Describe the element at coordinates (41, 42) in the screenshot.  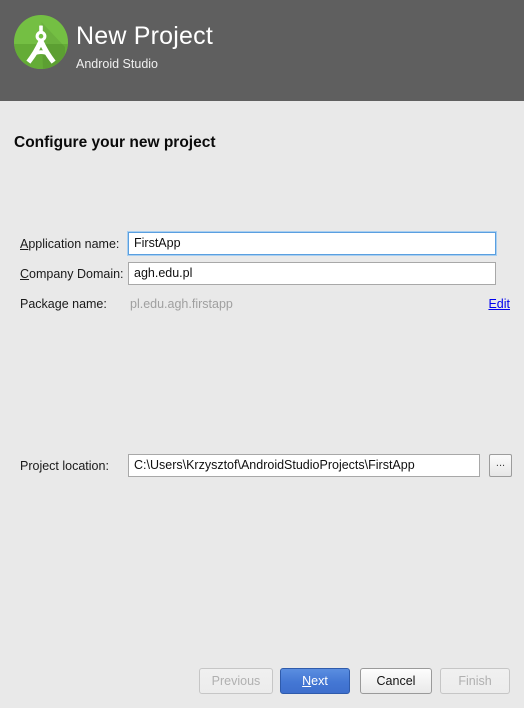
I see `android-studio-logo-icon` at that location.